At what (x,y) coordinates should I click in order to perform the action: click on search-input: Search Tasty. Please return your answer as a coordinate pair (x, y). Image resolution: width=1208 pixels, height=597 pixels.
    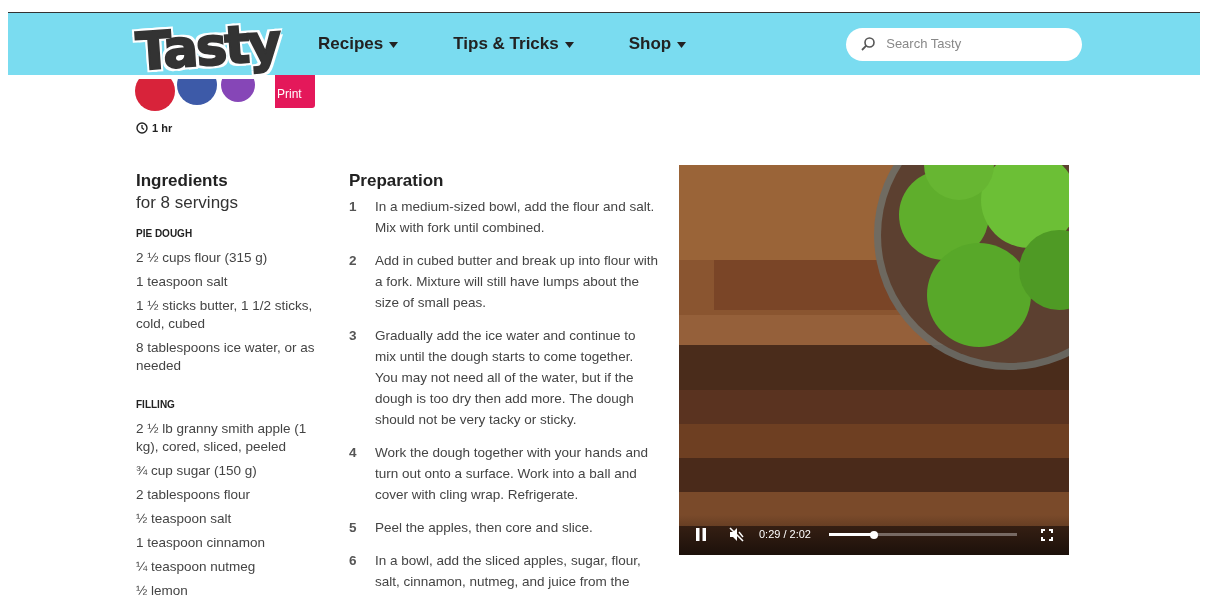
    Looking at the image, I should click on (969, 44).